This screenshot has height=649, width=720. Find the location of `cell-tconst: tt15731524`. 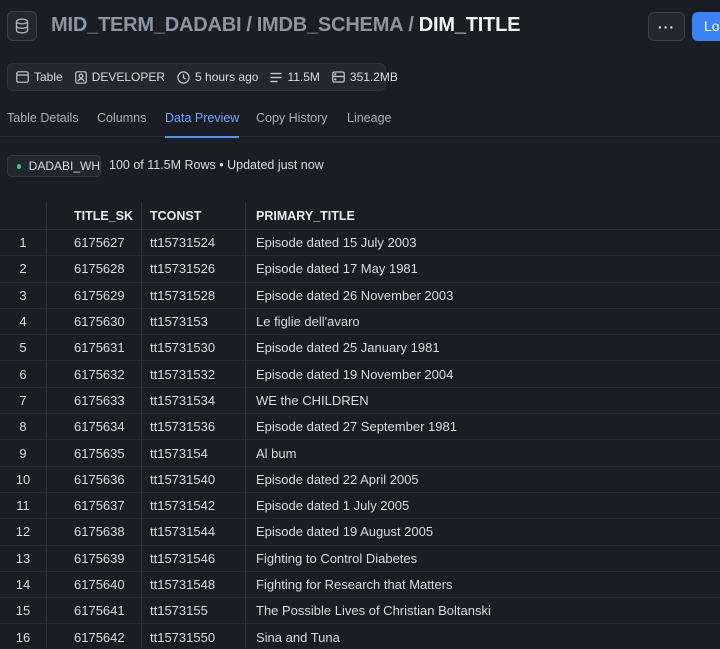

cell-tconst: tt15731524 is located at coordinates (183, 243).